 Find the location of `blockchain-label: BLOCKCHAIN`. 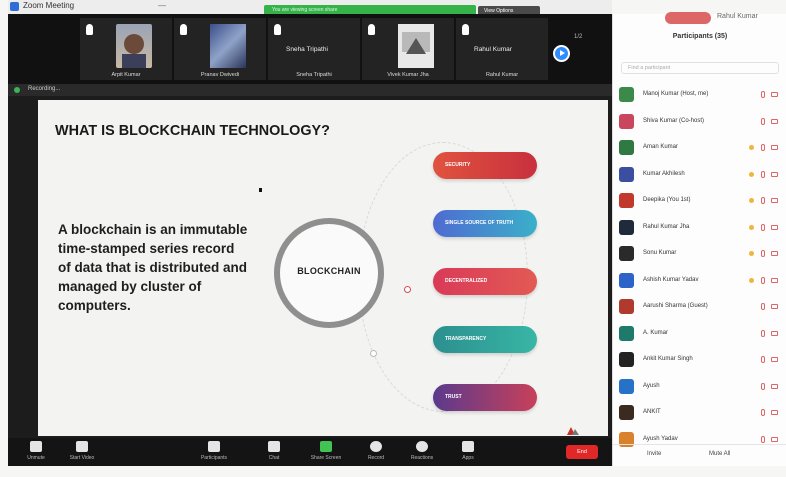

blockchain-label: BLOCKCHAIN is located at coordinates (329, 271).